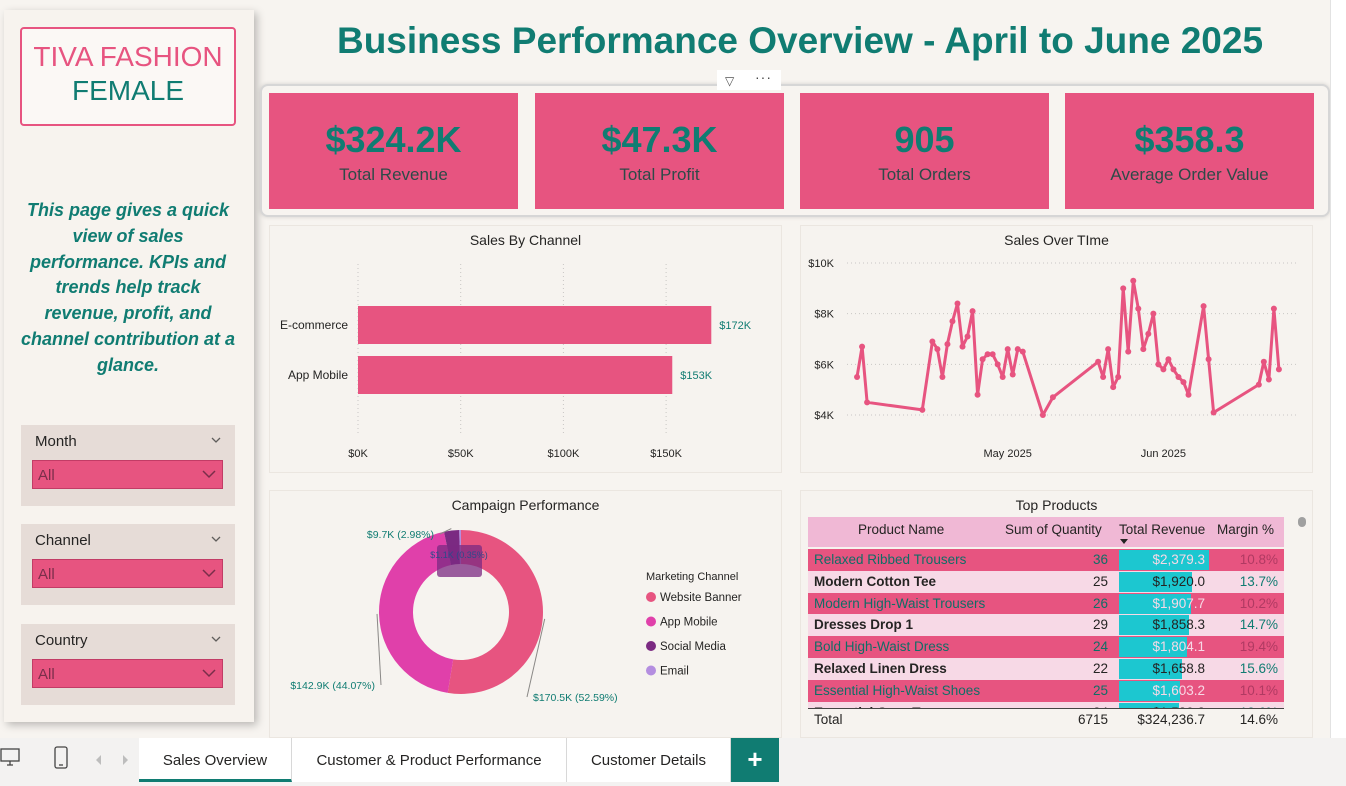  Describe the element at coordinates (1302, 617) in the screenshot. I see `table-scrollbar` at that location.